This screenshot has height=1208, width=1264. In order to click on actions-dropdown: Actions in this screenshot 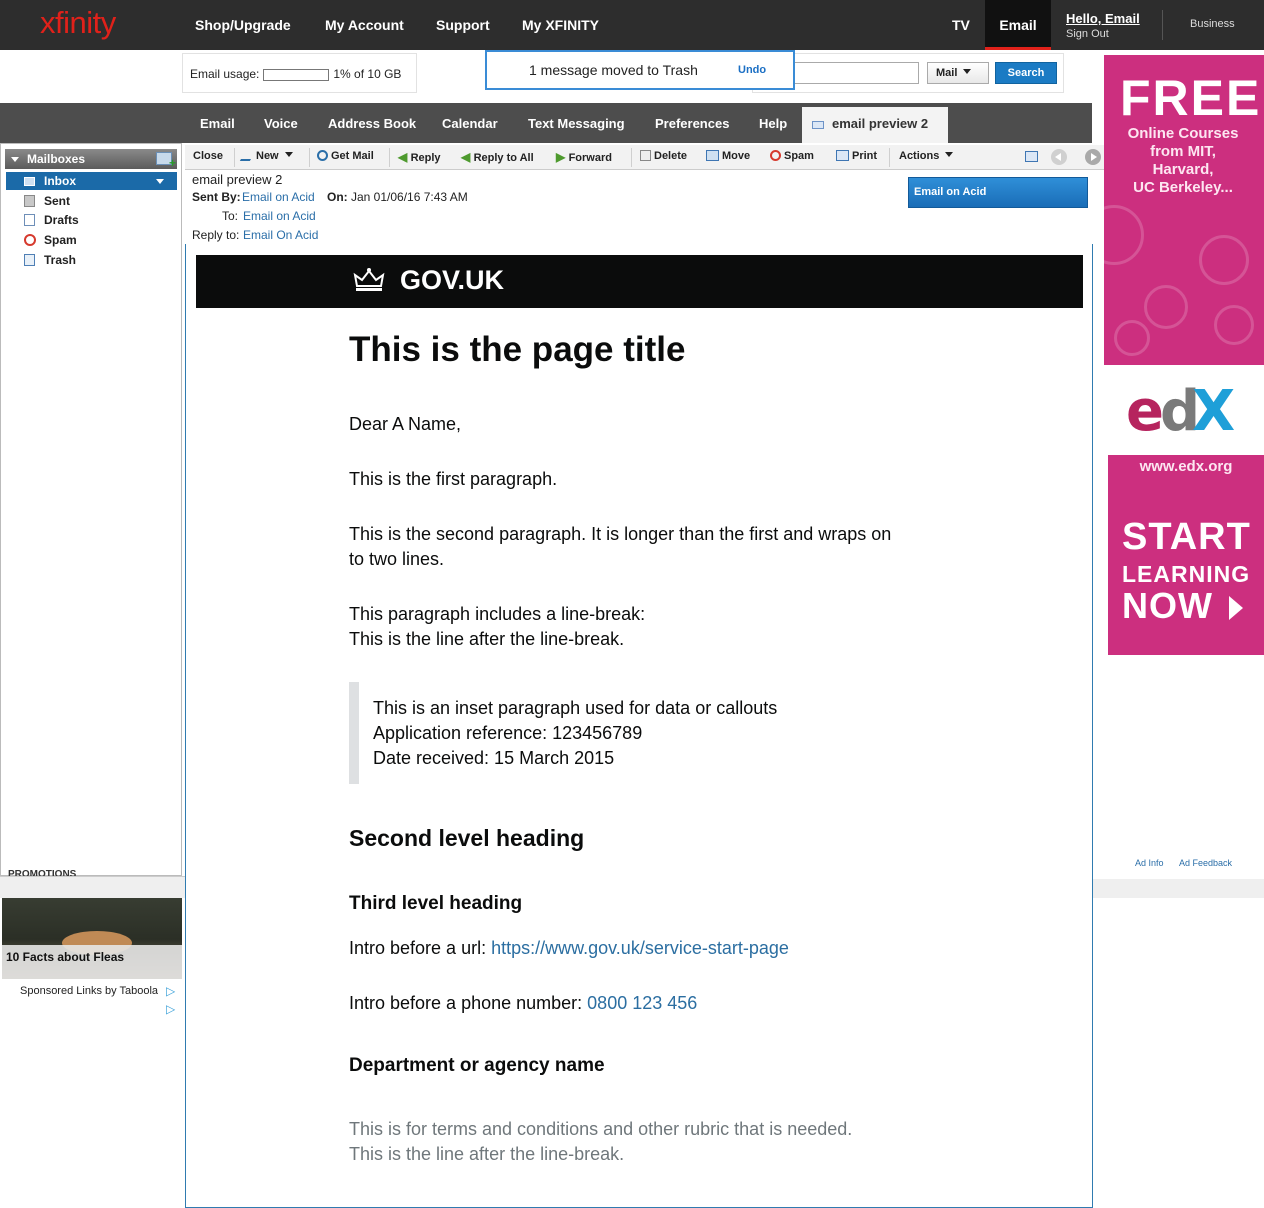, I will do `click(926, 156)`.